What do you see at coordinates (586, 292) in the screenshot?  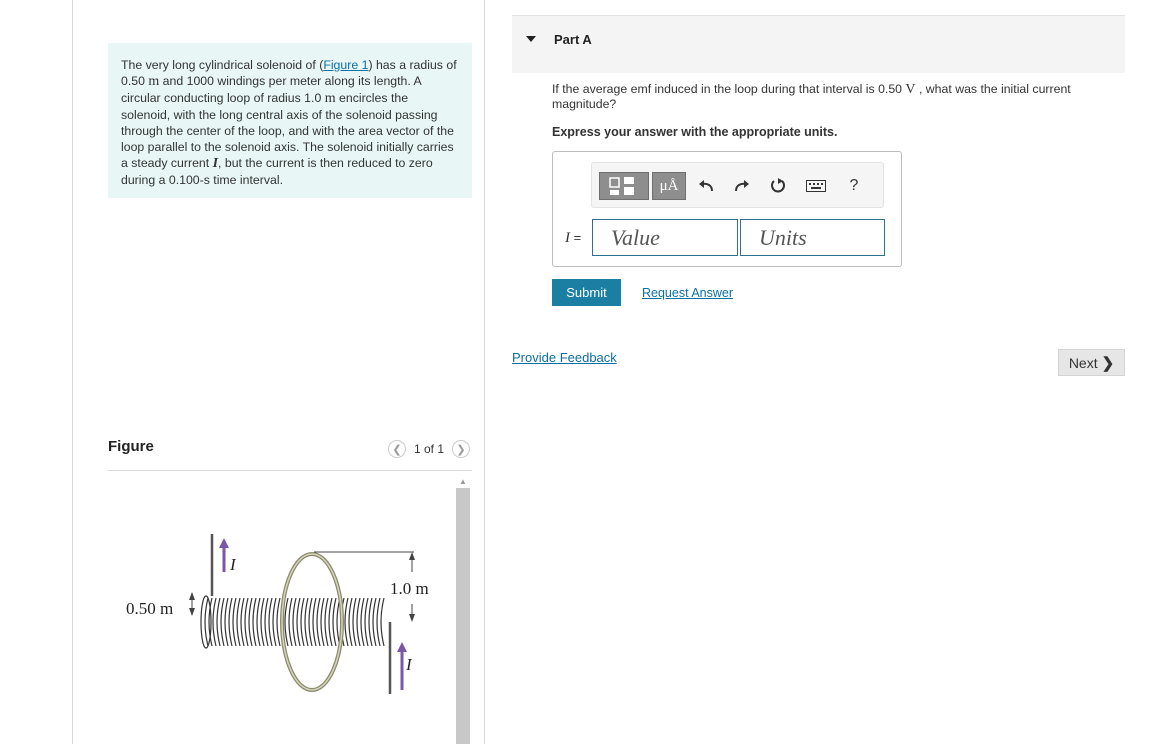 I see `submit-button: Submit` at bounding box center [586, 292].